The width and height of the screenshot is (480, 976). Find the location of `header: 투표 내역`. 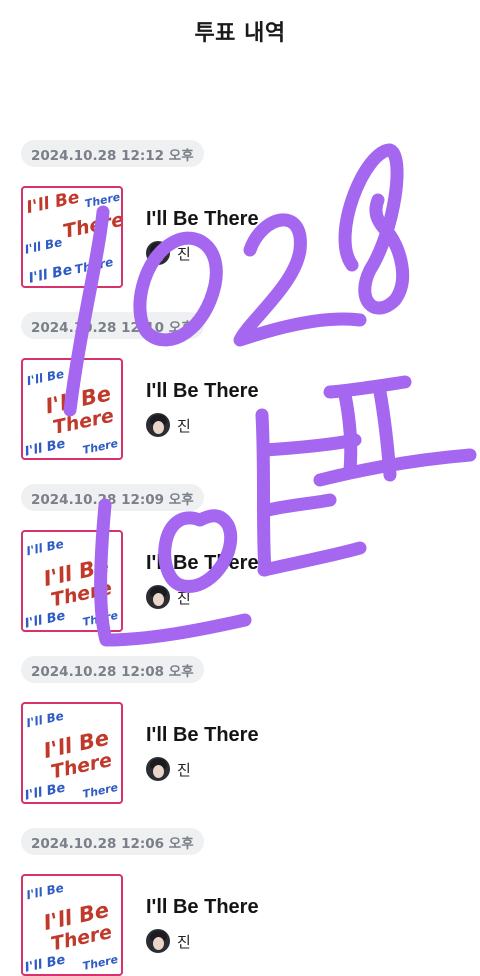

header: 투표 내역 is located at coordinates (240, 31).